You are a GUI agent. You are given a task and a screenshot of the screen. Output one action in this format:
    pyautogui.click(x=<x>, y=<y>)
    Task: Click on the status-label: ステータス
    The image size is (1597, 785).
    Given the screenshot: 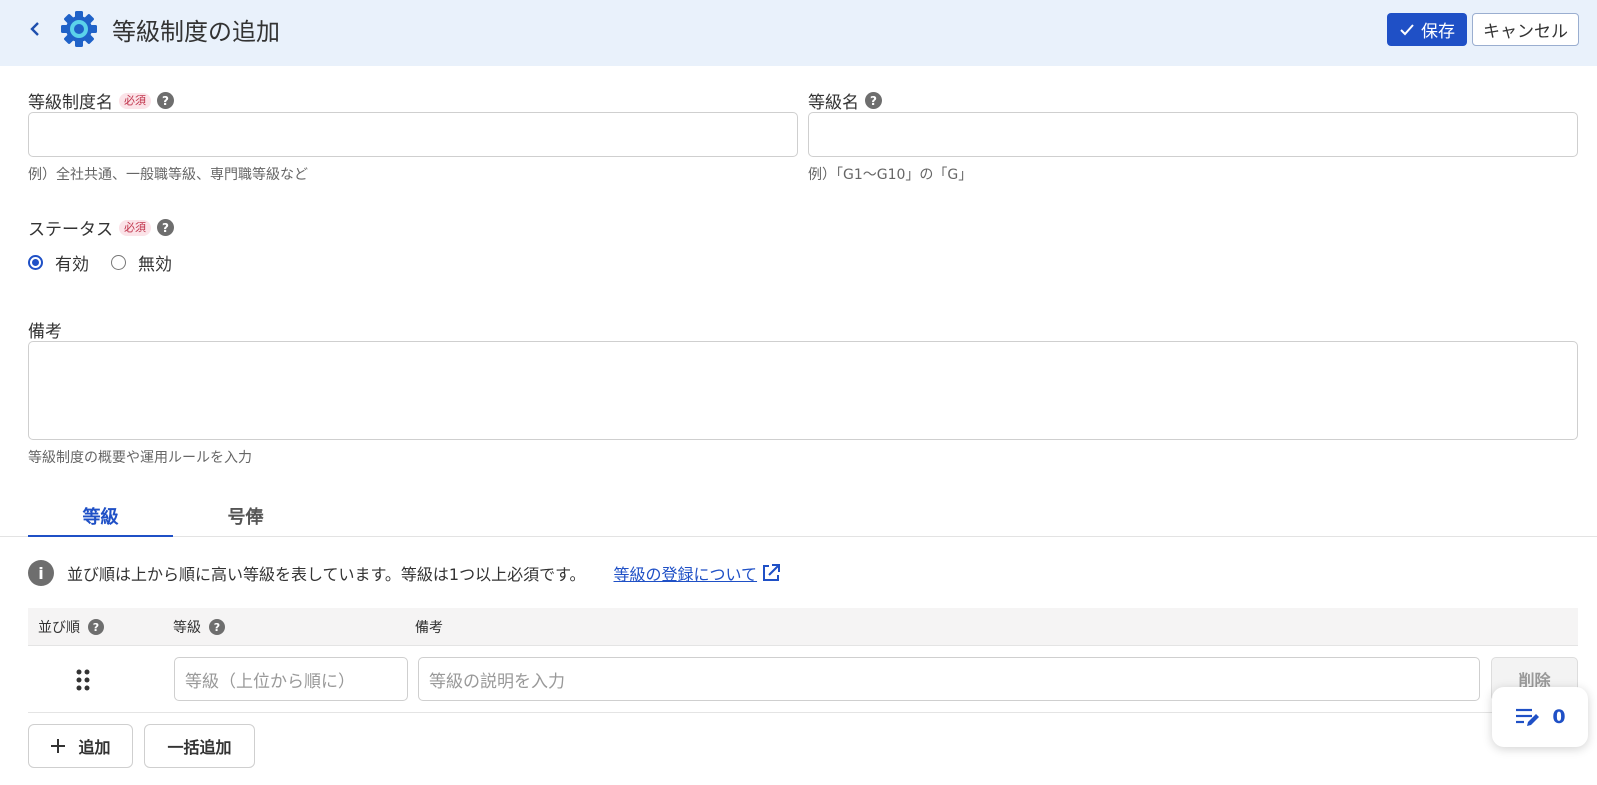 What is the action you would take?
    pyautogui.click(x=70, y=230)
    